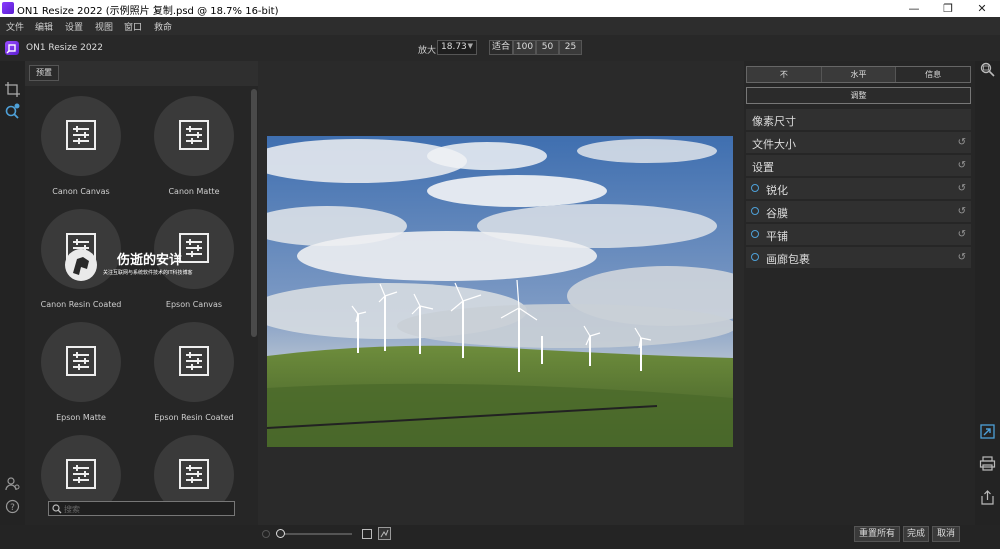 This screenshot has width=1000, height=549. I want to click on print-icon, so click(987, 463).